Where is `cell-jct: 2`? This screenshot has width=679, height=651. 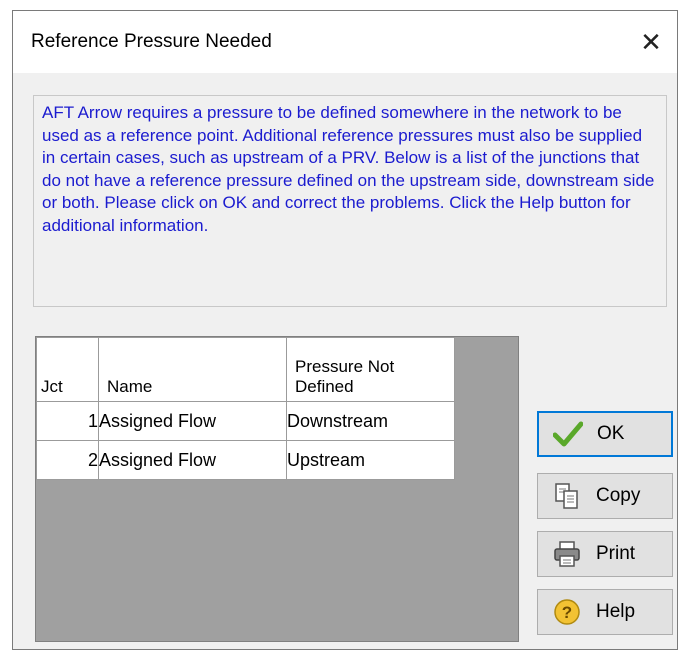
cell-jct: 2 is located at coordinates (67, 460).